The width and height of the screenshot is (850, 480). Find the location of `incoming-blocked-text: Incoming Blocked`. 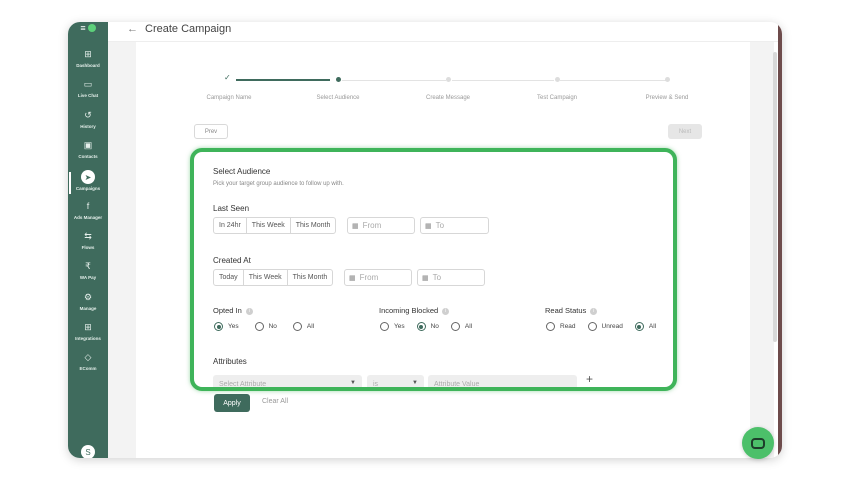

incoming-blocked-text: Incoming Blocked is located at coordinates (409, 310).